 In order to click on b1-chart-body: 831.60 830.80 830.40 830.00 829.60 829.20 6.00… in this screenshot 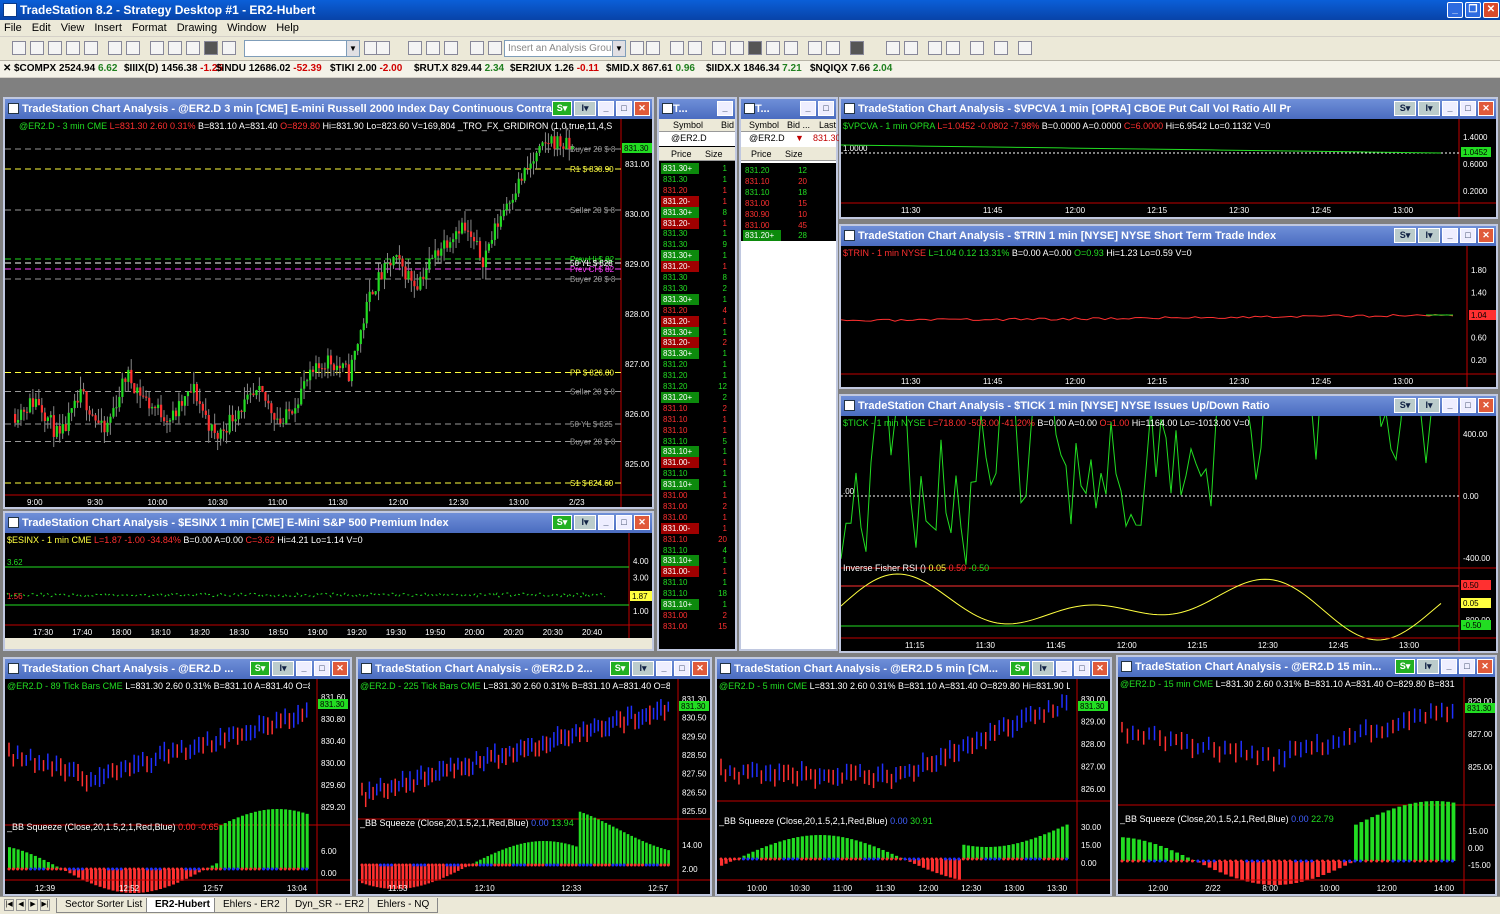, I will do `click(177, 786)`.